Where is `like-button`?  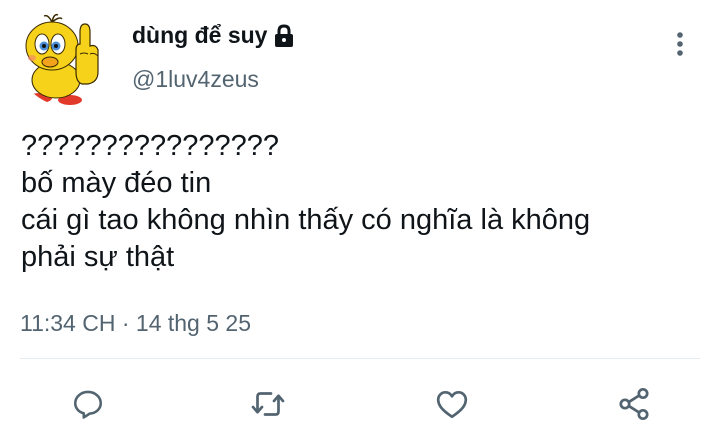 like-button is located at coordinates (452, 404).